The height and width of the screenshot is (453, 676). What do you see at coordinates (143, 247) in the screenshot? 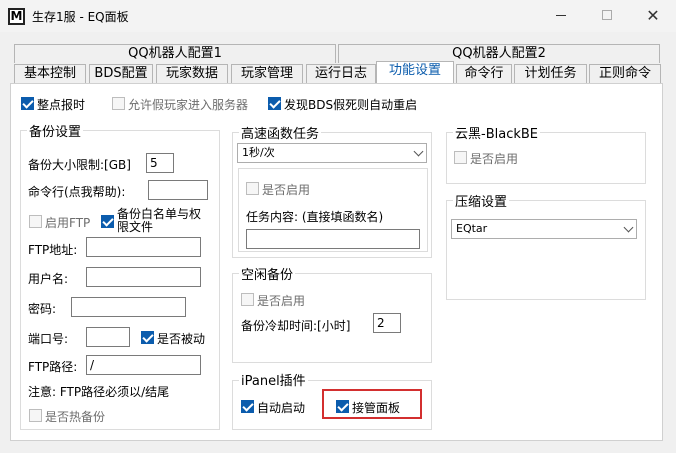
I see `ftp-address-input` at bounding box center [143, 247].